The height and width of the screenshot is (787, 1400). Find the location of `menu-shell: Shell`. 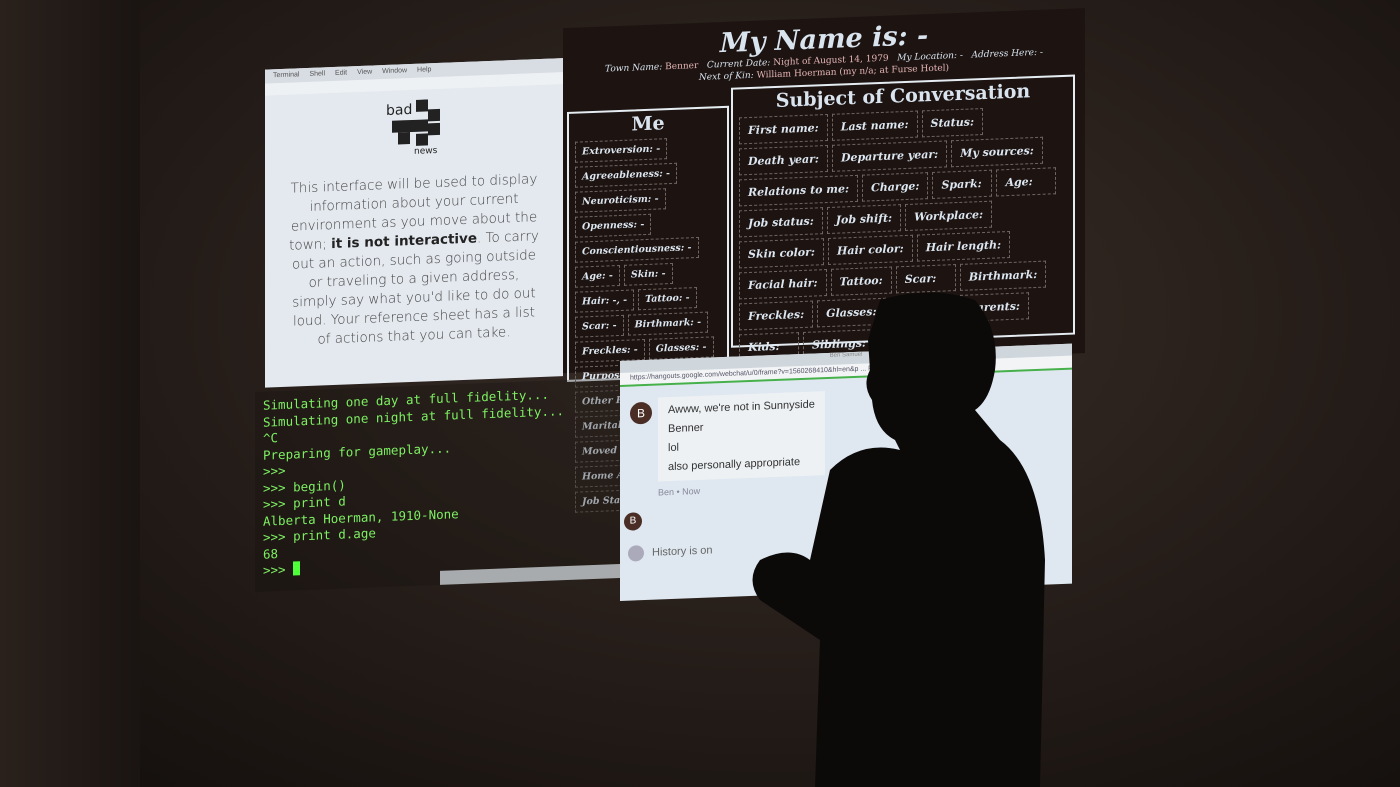

menu-shell: Shell is located at coordinates (317, 74).